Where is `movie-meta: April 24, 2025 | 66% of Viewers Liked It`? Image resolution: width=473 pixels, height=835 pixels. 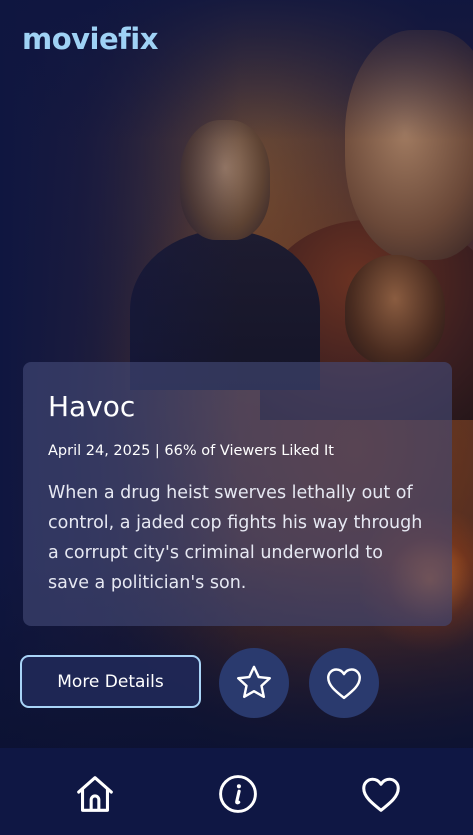
movie-meta: April 24, 2025 | 66% of Viewers Liked It is located at coordinates (191, 451).